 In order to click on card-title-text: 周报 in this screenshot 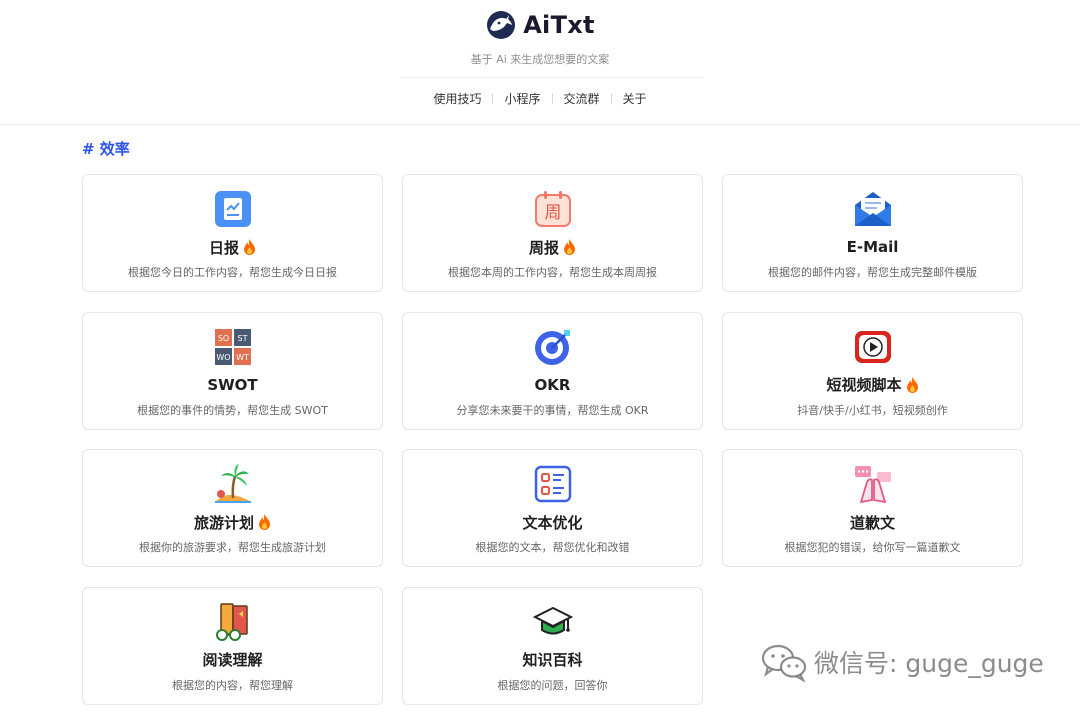, I will do `click(543, 247)`.